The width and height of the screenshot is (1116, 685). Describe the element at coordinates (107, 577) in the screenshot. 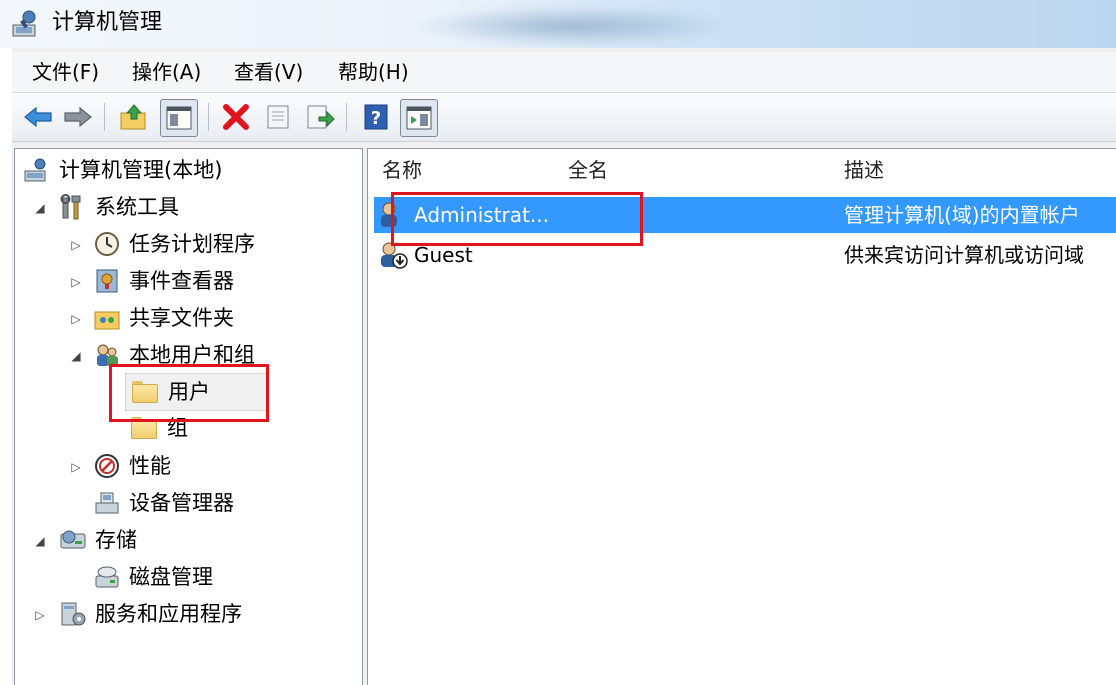

I see `disk-management-icon` at that location.